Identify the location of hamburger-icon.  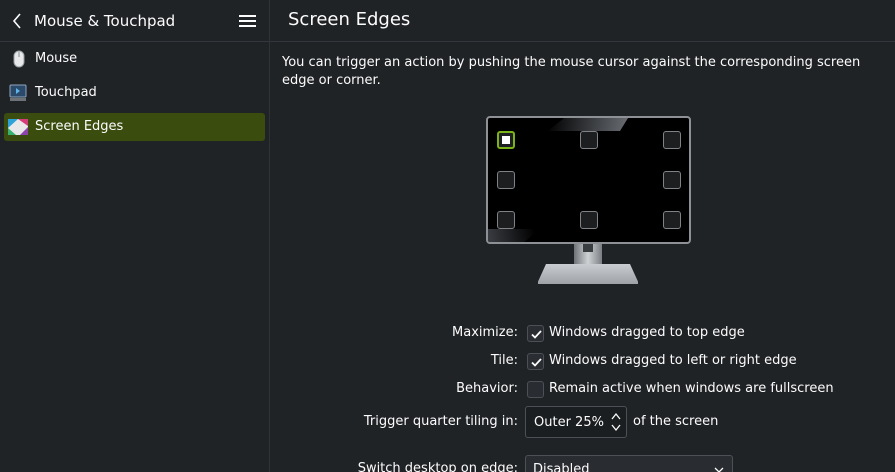
(247, 21).